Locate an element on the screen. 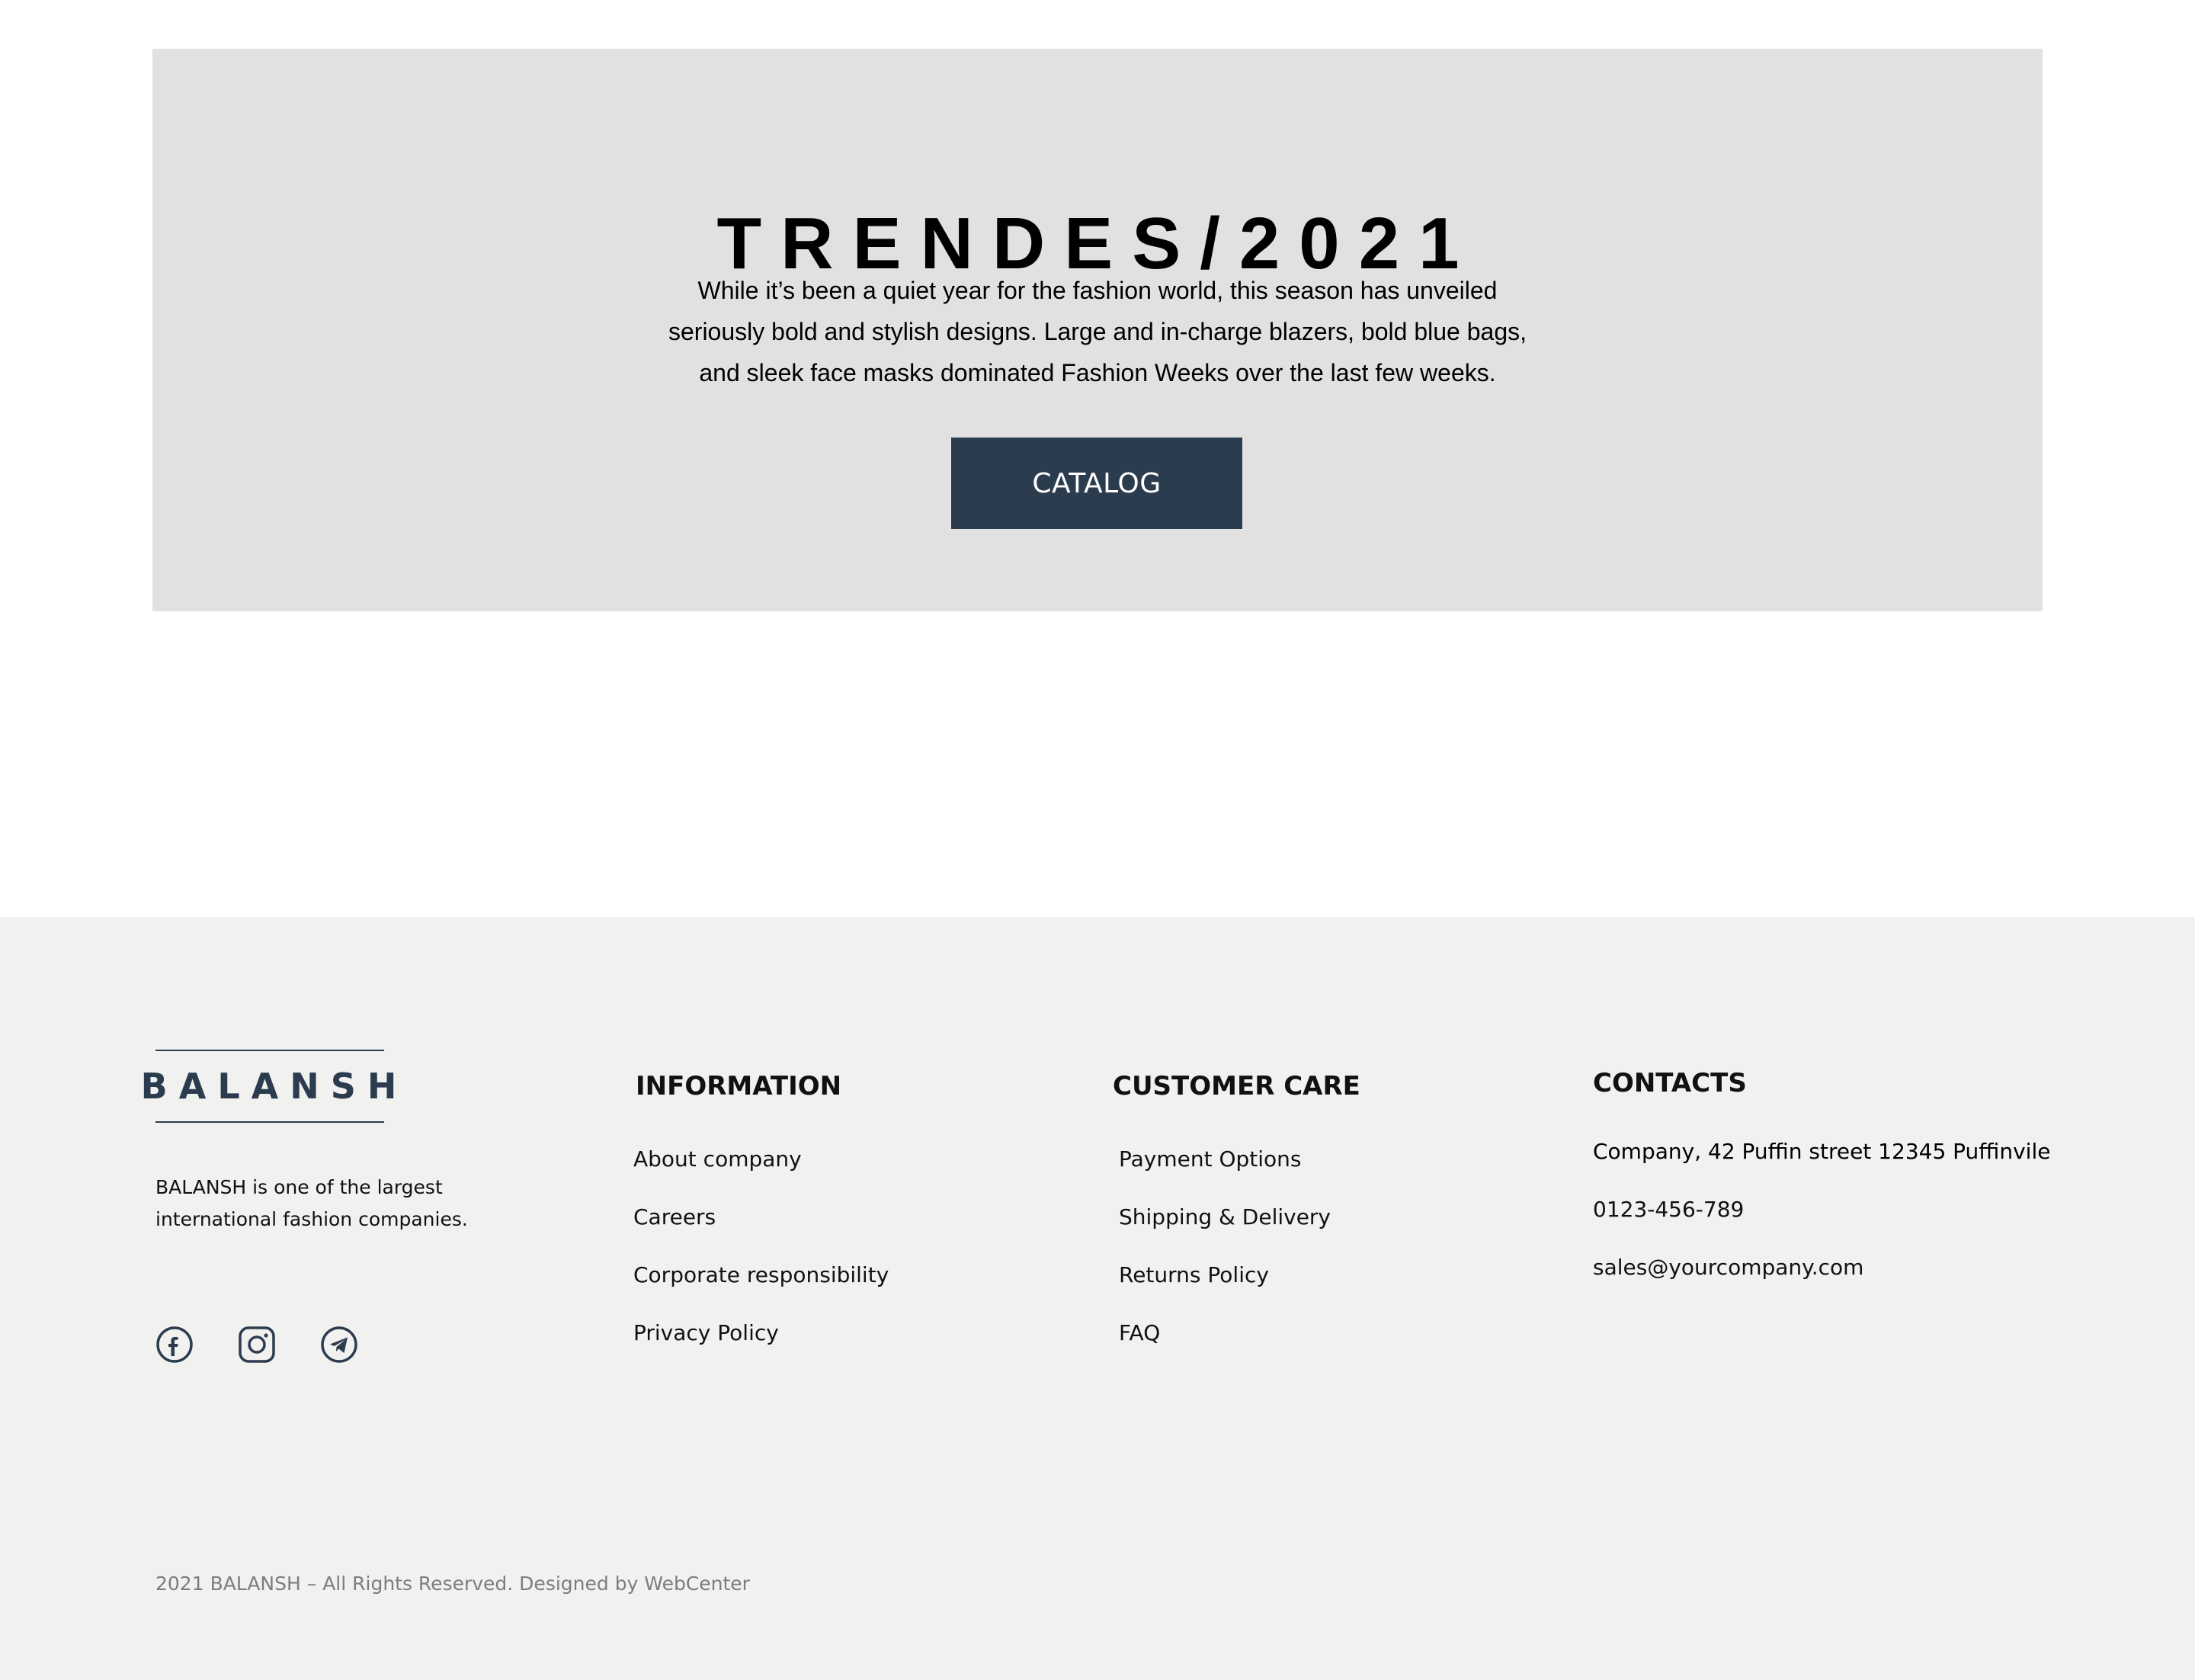  contact-email-link: sales@yourcompany.com is located at coordinates (1728, 1267).